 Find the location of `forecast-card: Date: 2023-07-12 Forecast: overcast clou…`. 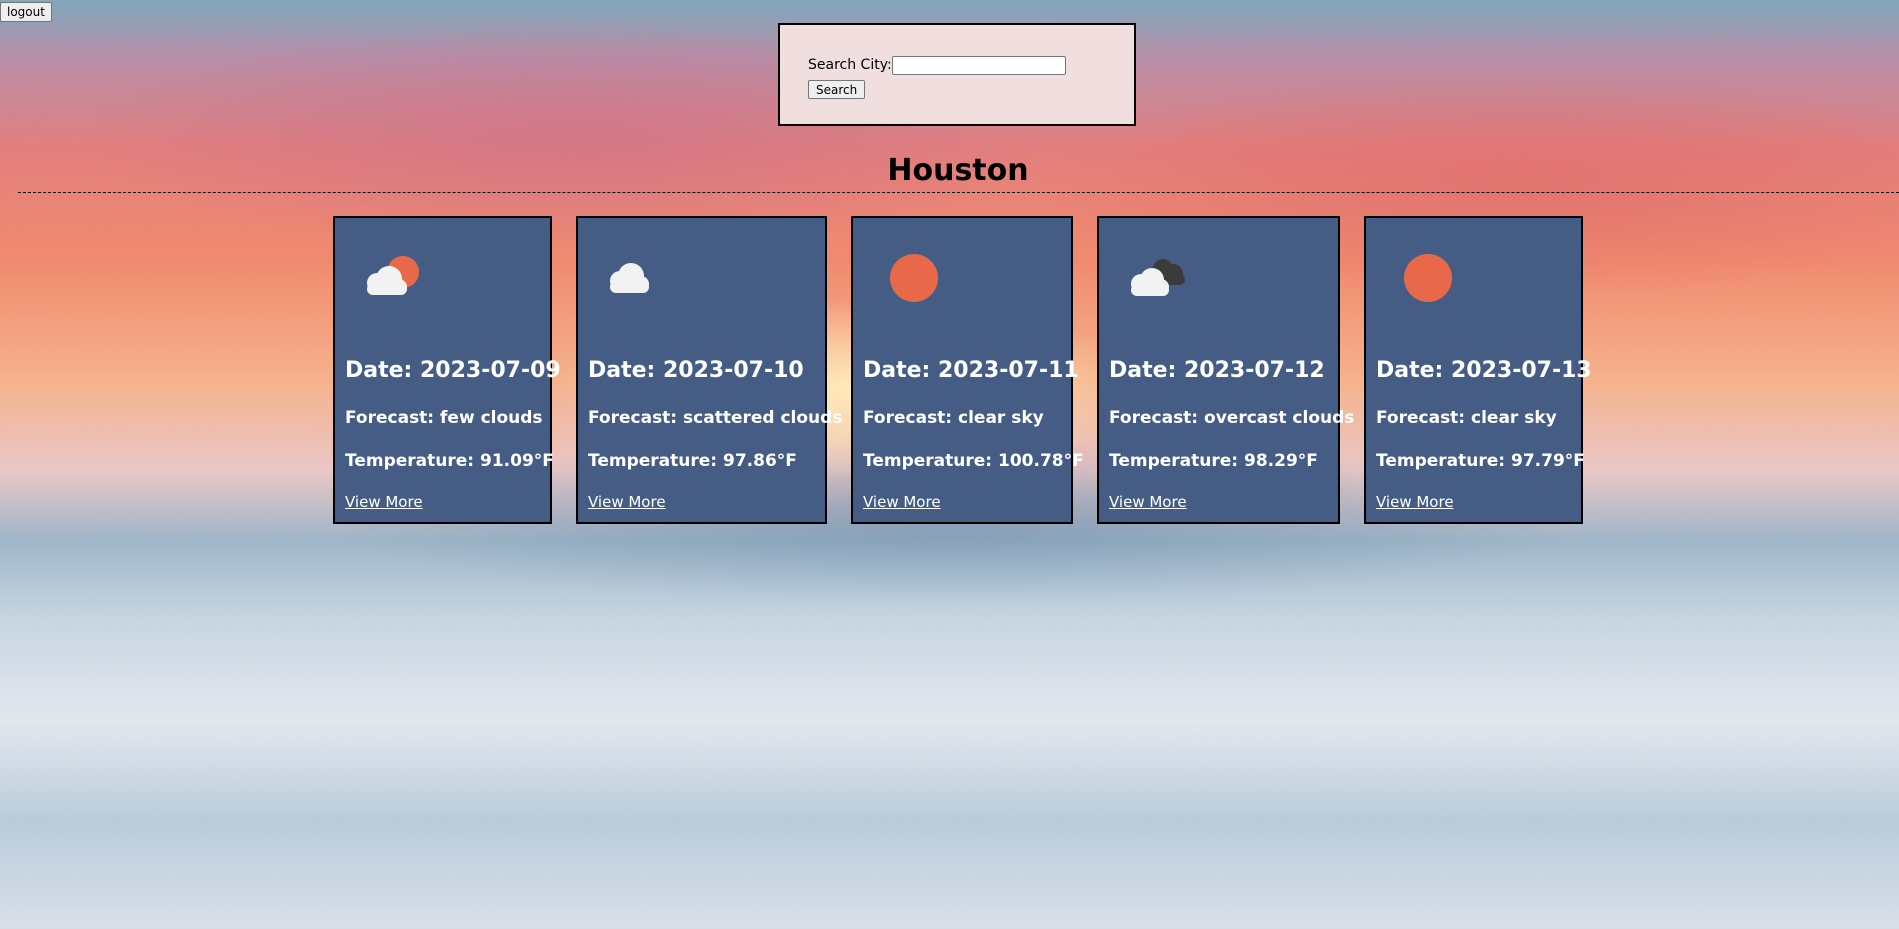

forecast-card: Date: 2023-07-12 Forecast: overcast clou… is located at coordinates (1225, 370).